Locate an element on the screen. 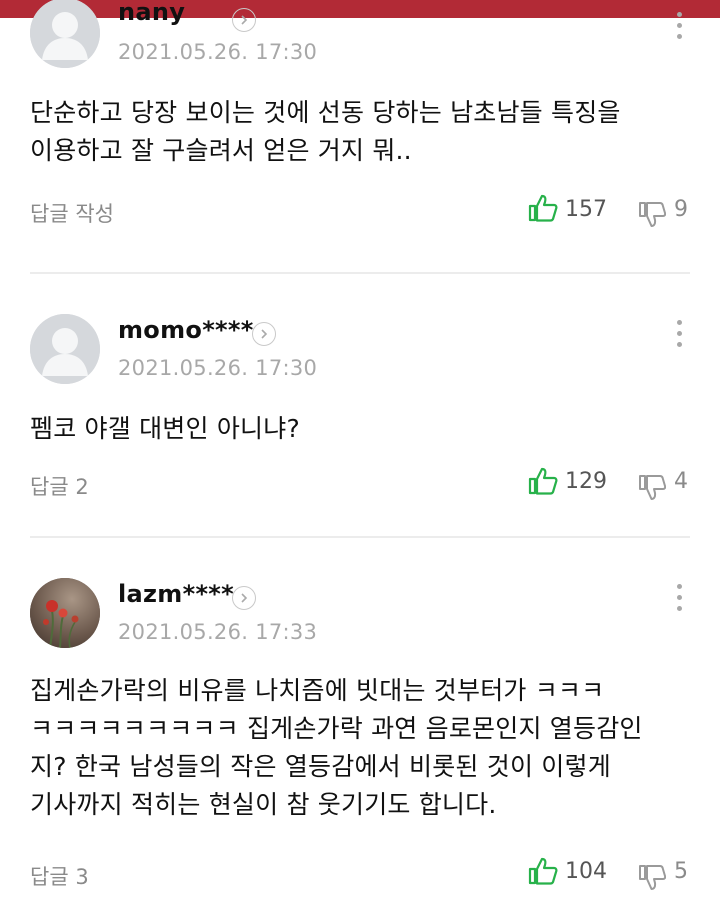 This screenshot has width=720, height=898. comment-text: 펨코 야갤 대변인 아니냐? is located at coordinates (165, 428).